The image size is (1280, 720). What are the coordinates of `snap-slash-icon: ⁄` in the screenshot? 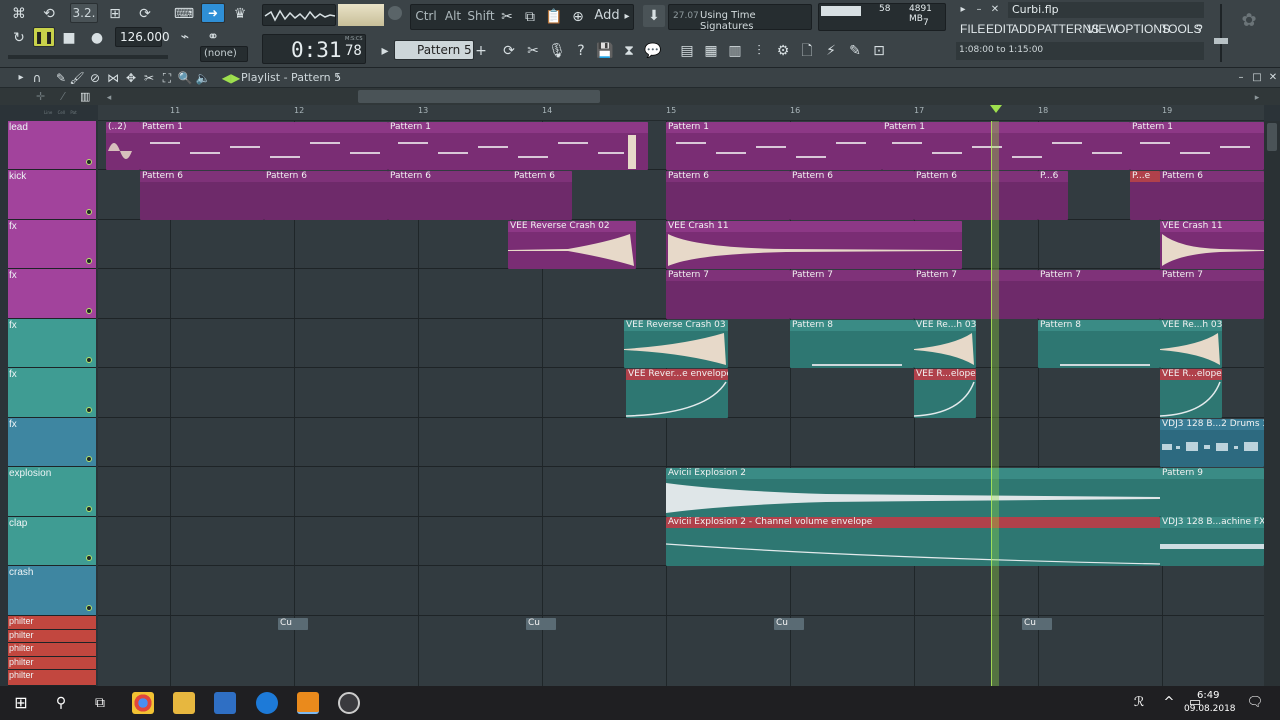 It's located at (63, 96).